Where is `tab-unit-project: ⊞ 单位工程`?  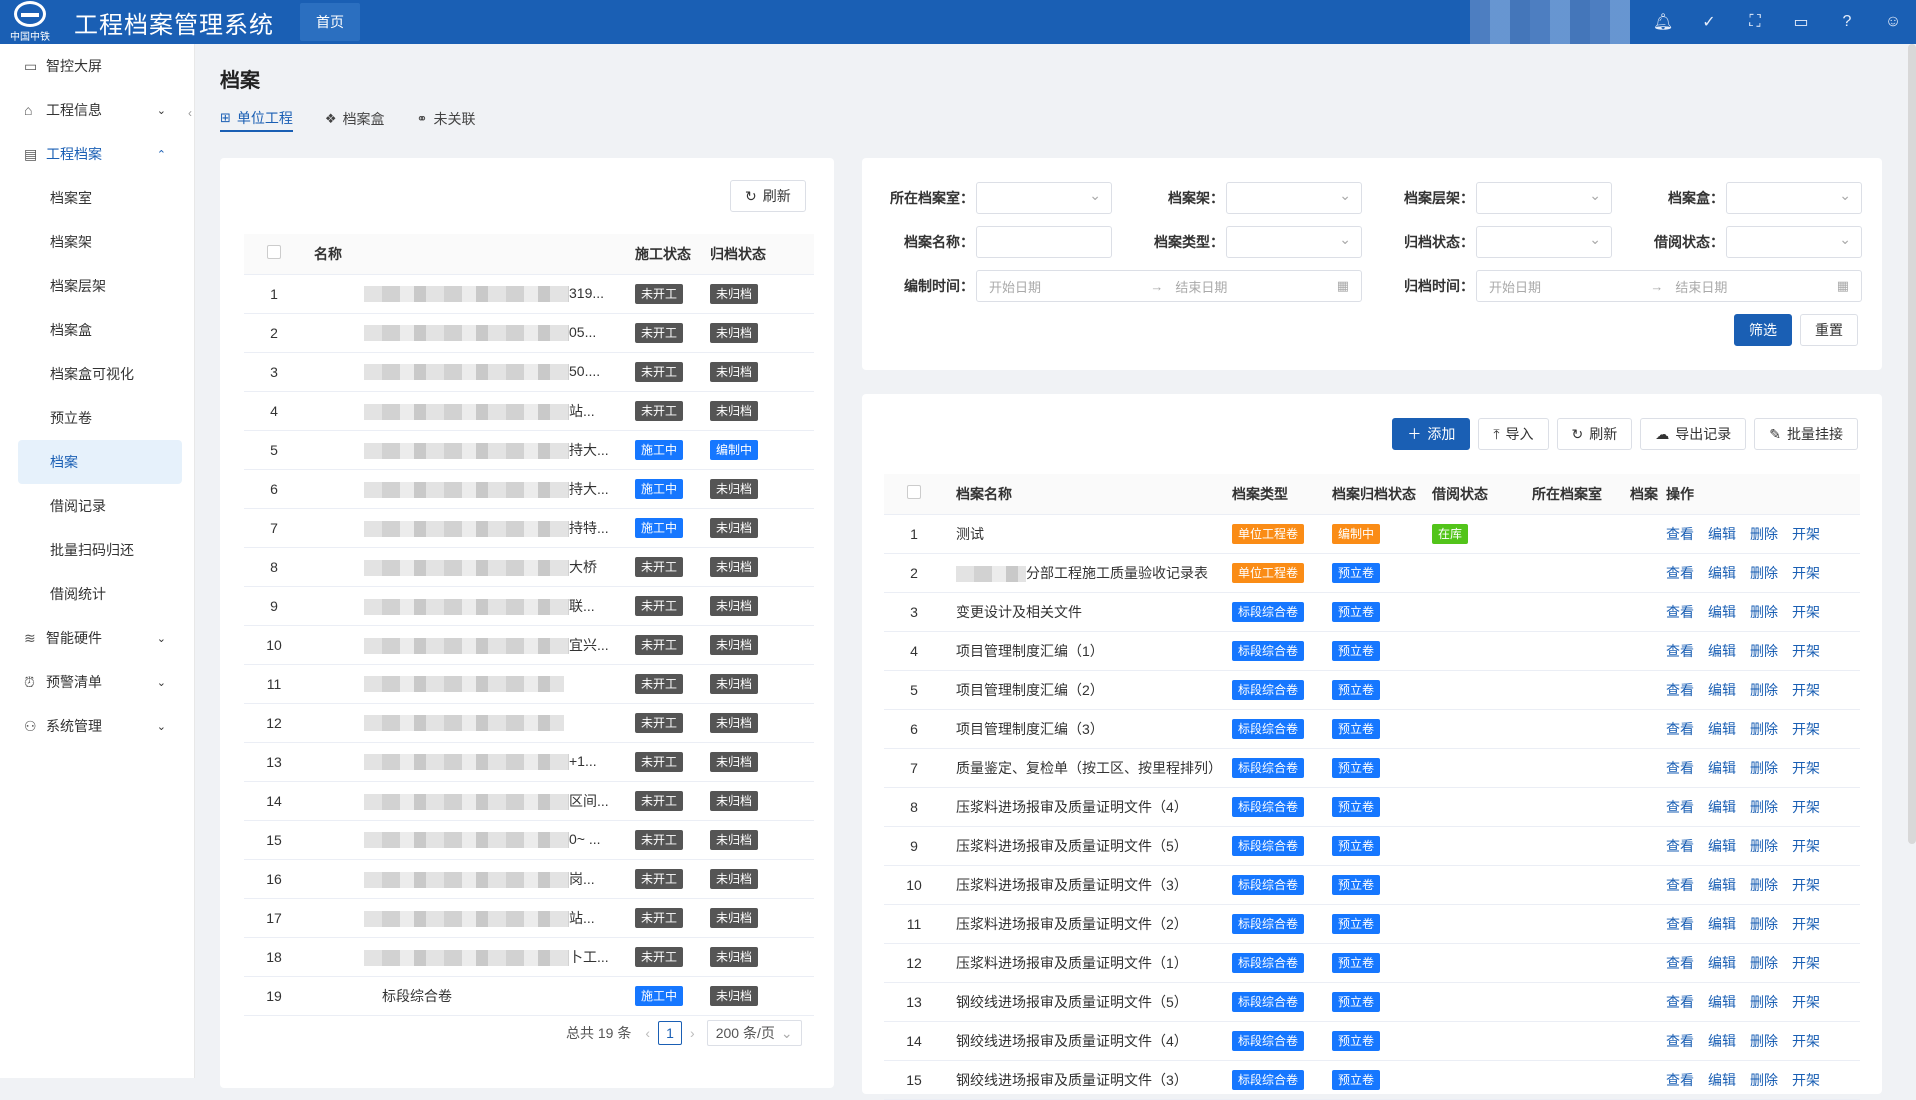
tab-unit-project: ⊞ 单位工程 is located at coordinates (256, 119).